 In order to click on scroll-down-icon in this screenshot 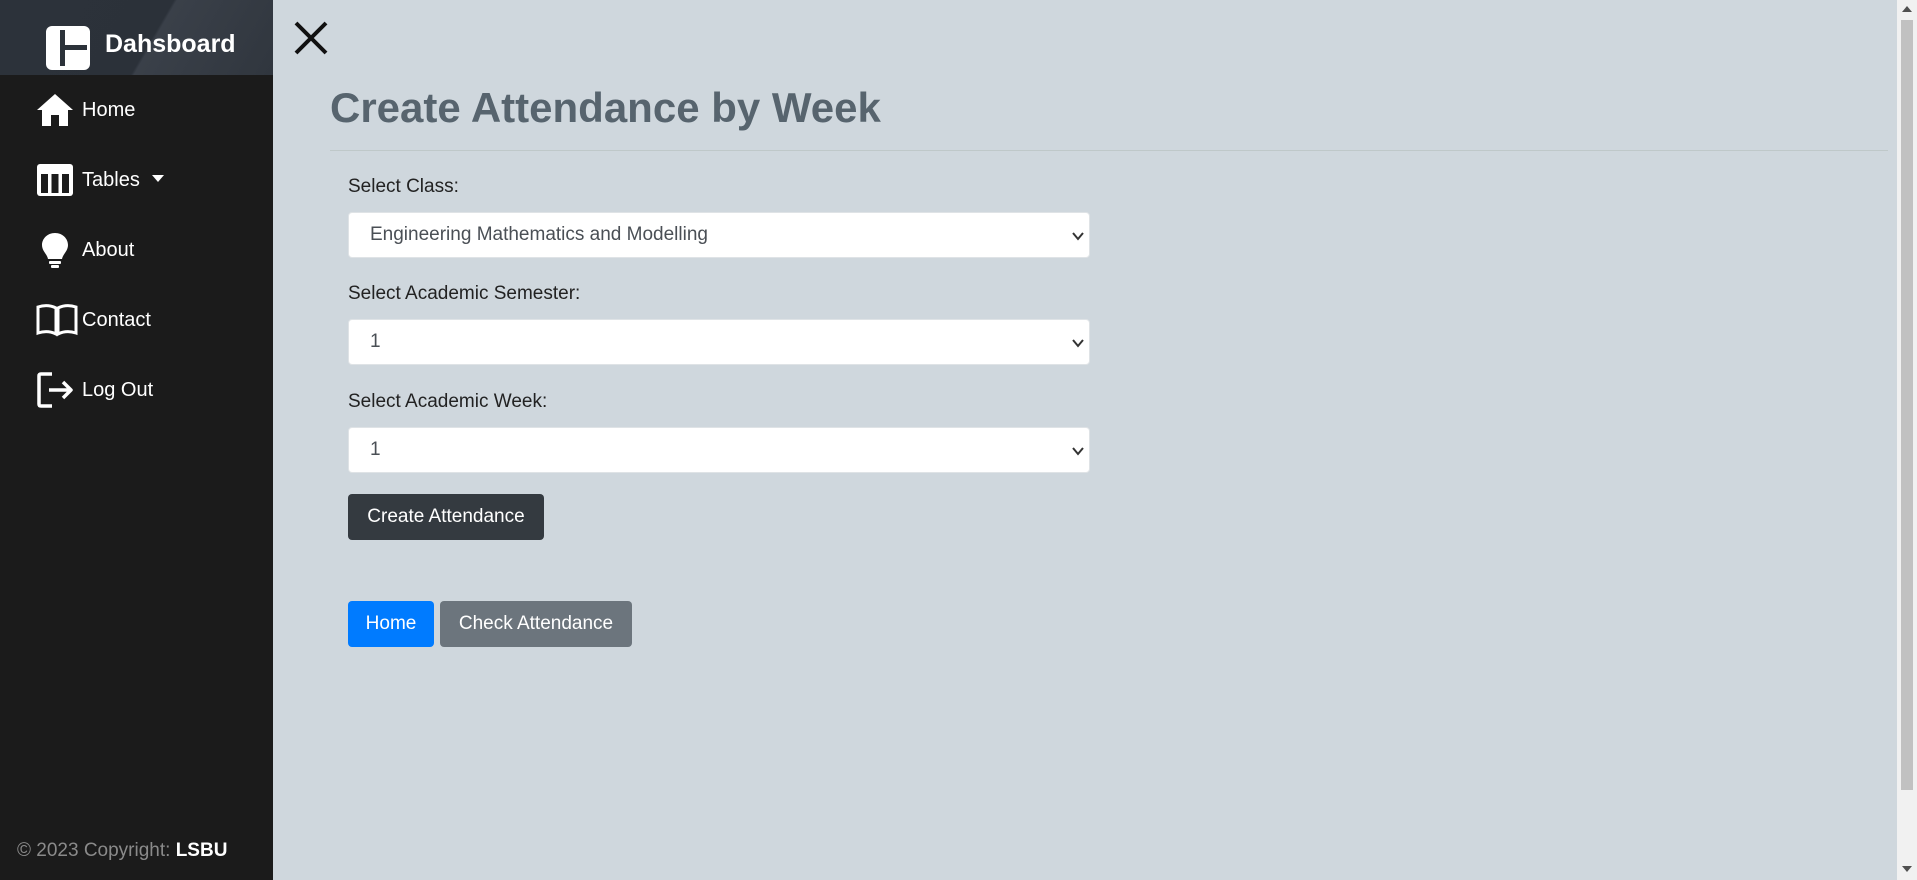, I will do `click(1907, 869)`.